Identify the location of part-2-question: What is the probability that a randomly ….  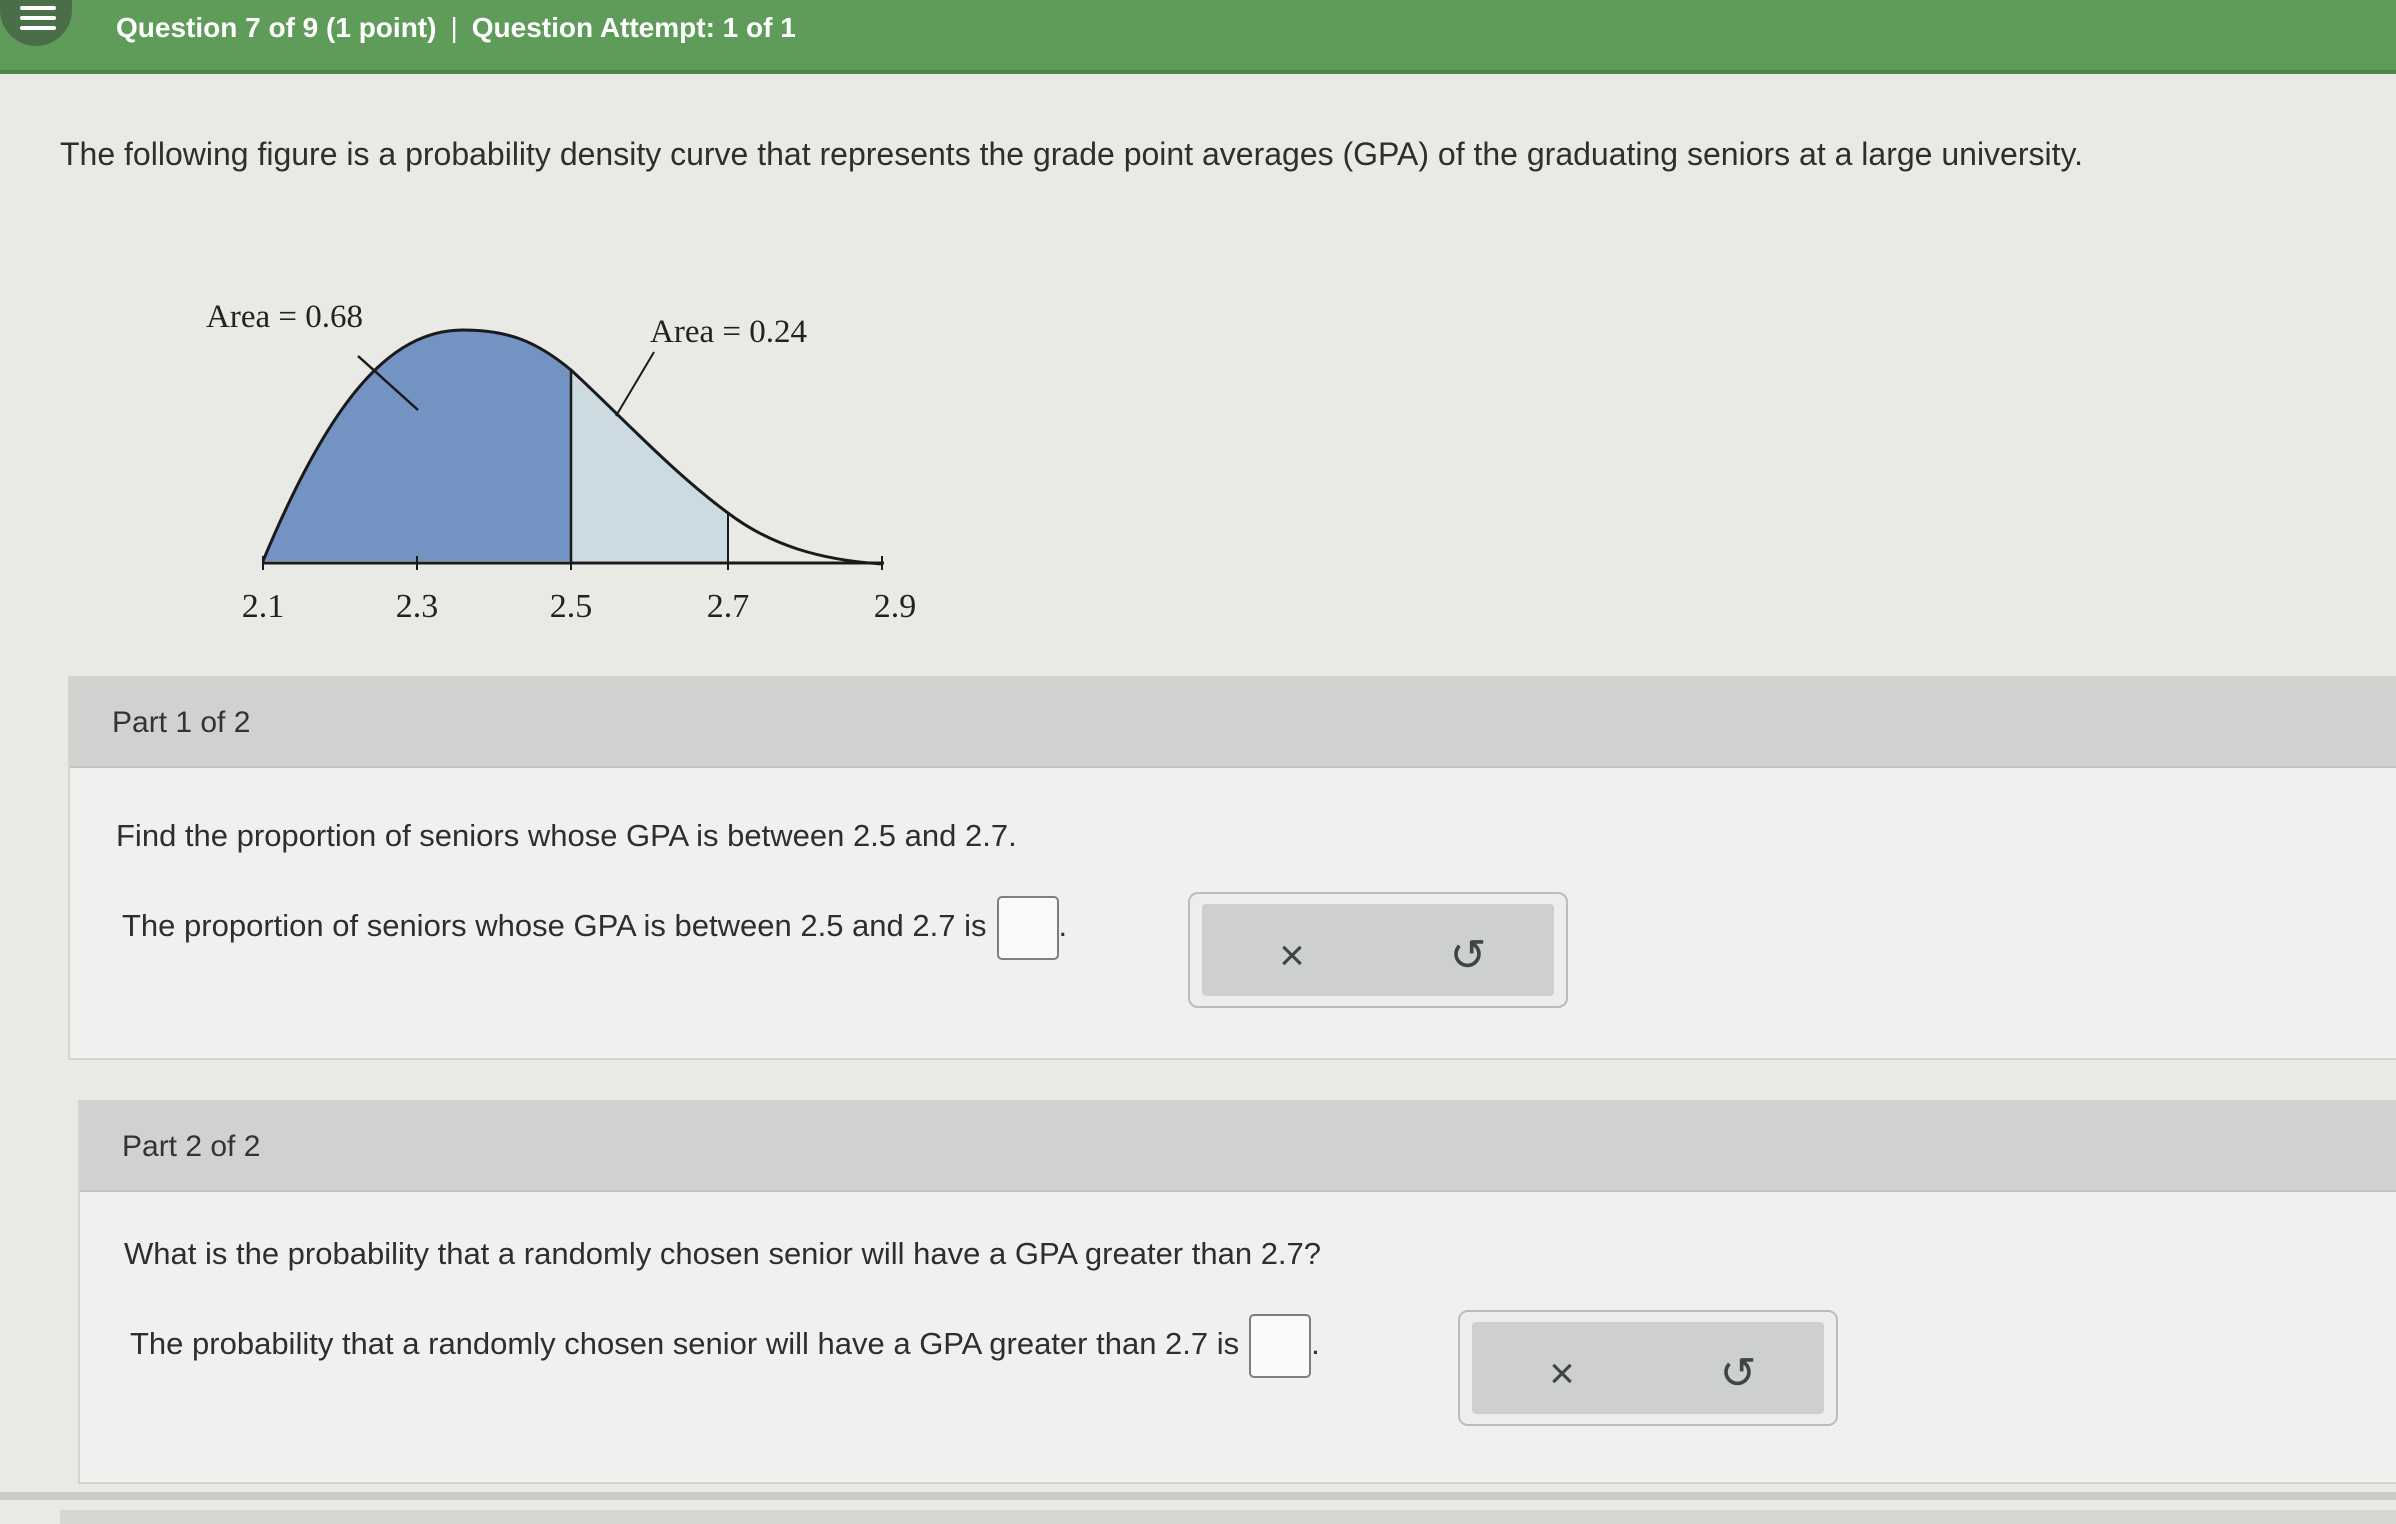
(723, 1253).